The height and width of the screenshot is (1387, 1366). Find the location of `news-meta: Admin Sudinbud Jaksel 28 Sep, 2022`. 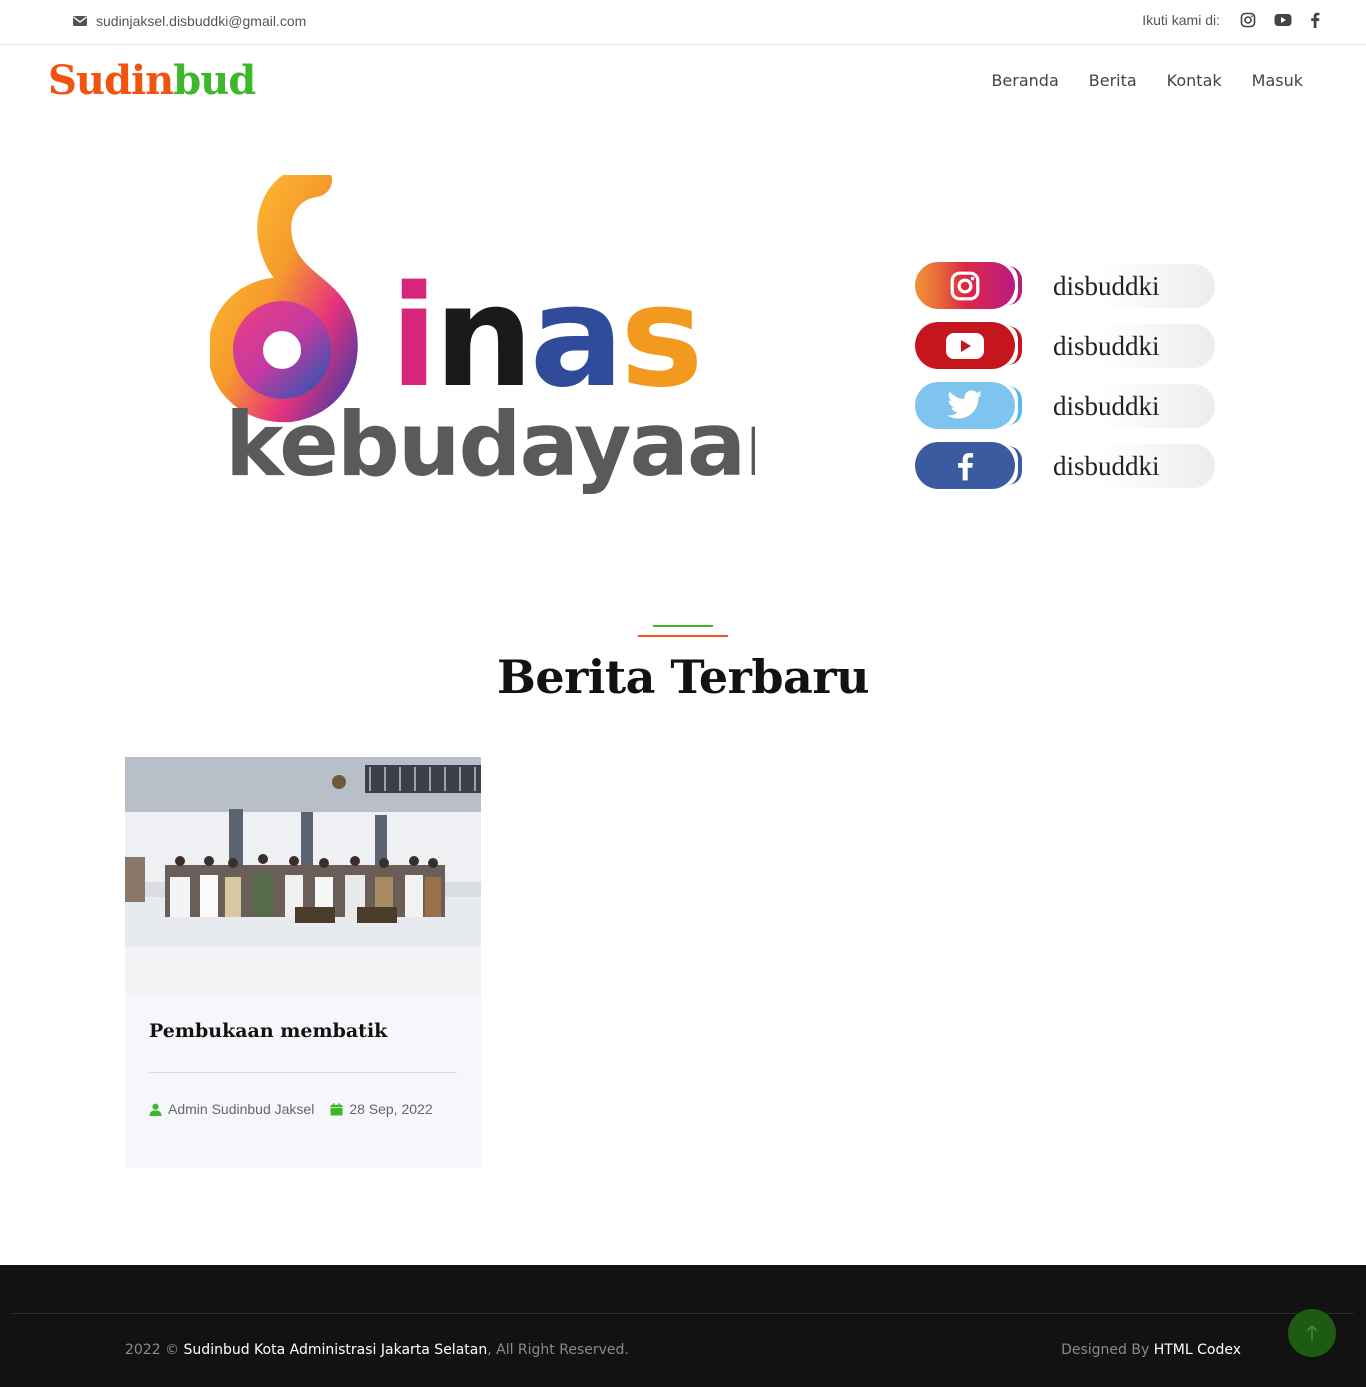

news-meta: Admin Sudinbud Jaksel 28 Sep, 2022 is located at coordinates (299, 1110).